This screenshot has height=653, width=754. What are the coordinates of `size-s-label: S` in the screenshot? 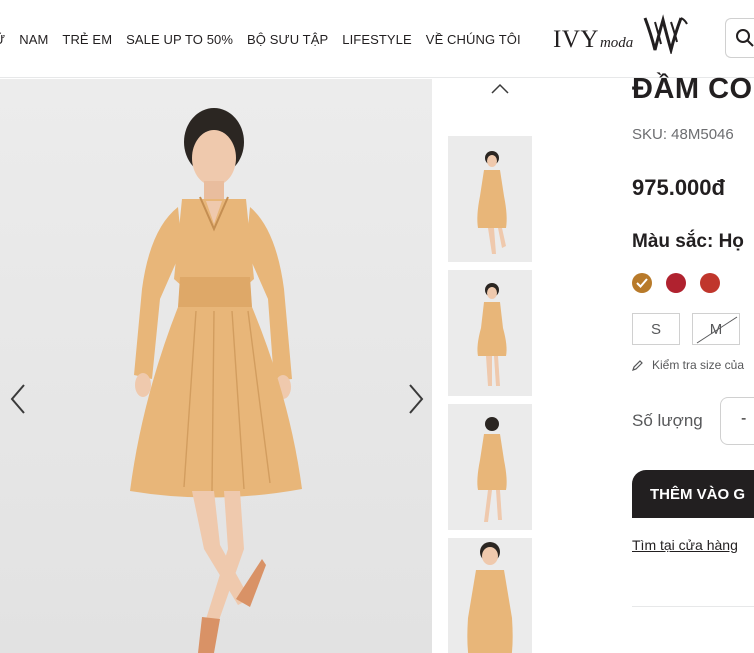 It's located at (655, 329).